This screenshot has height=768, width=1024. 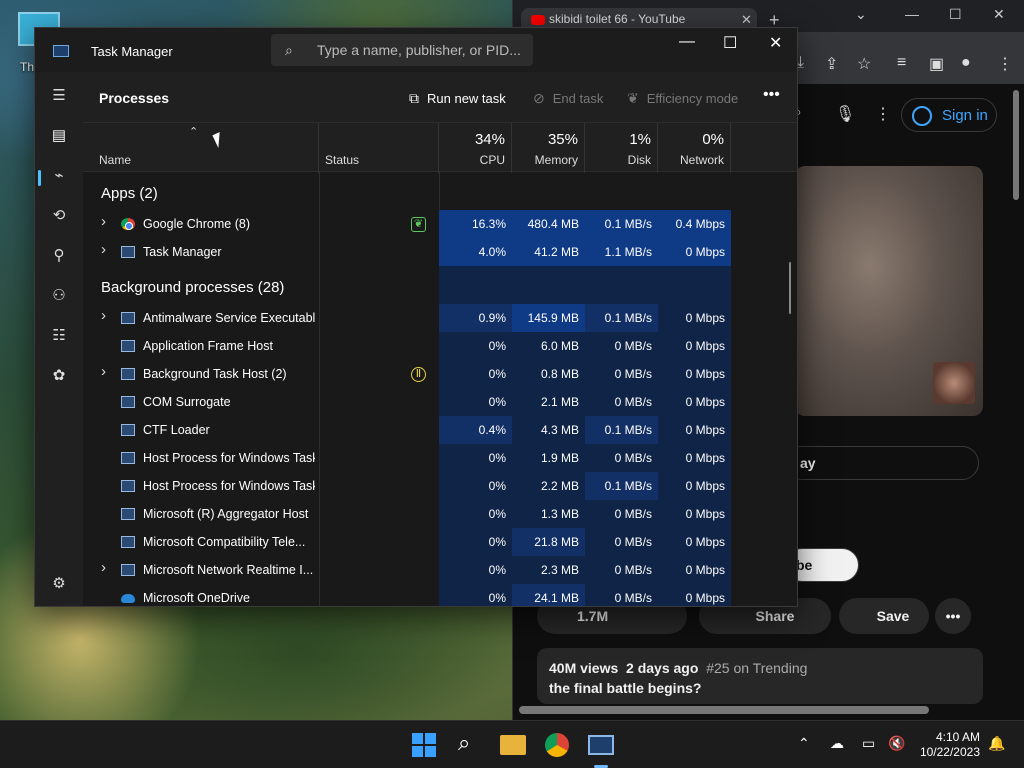 What do you see at coordinates (837, 743) in the screenshot?
I see `weather-icon: ☁` at bounding box center [837, 743].